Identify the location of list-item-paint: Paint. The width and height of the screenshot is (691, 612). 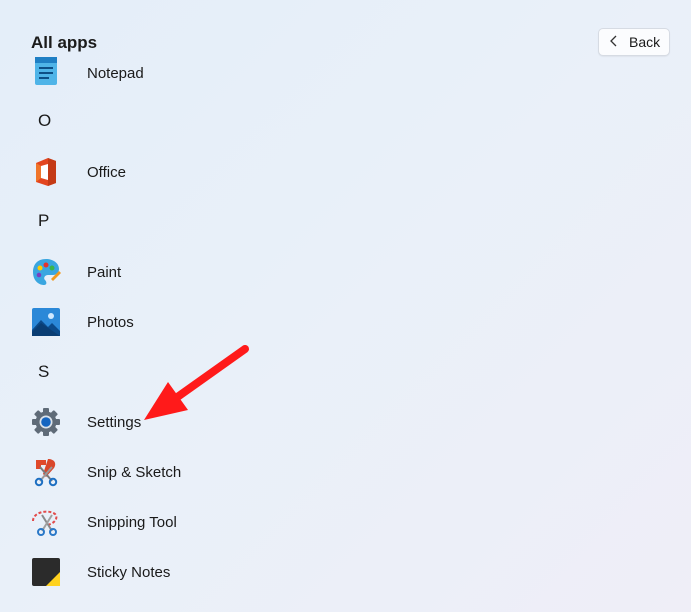
(75, 272).